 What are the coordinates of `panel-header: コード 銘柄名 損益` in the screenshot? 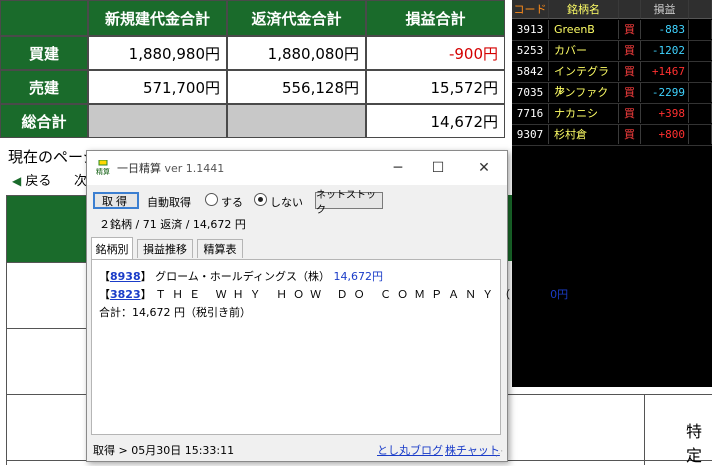 It's located at (612, 10).